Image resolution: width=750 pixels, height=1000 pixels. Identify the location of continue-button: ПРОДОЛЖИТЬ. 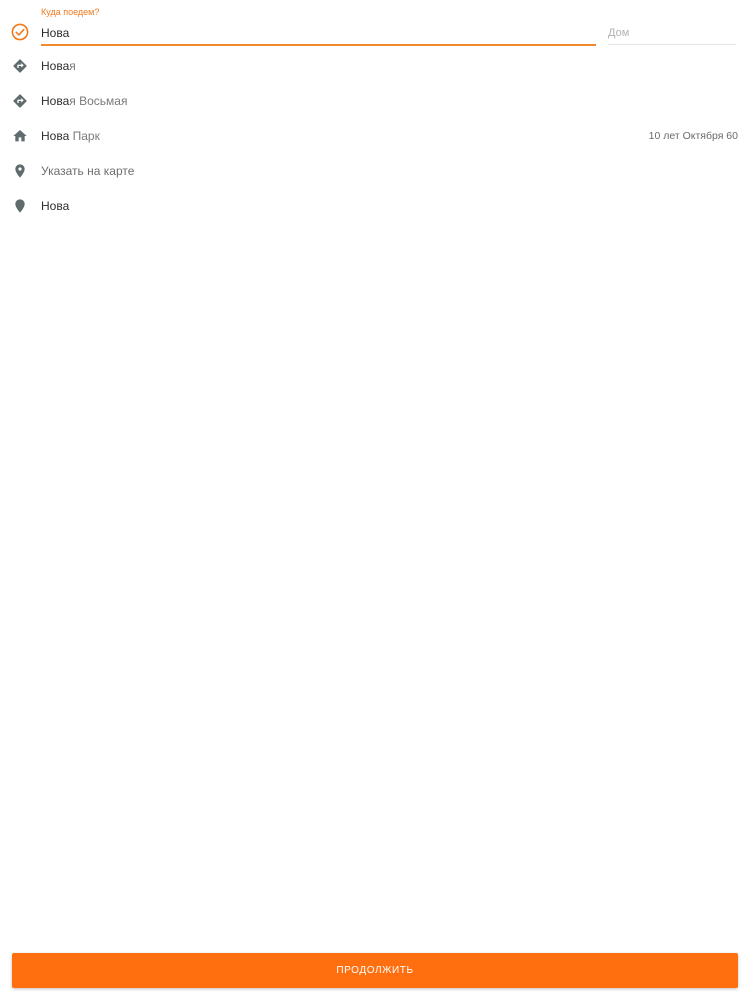
(375, 970).